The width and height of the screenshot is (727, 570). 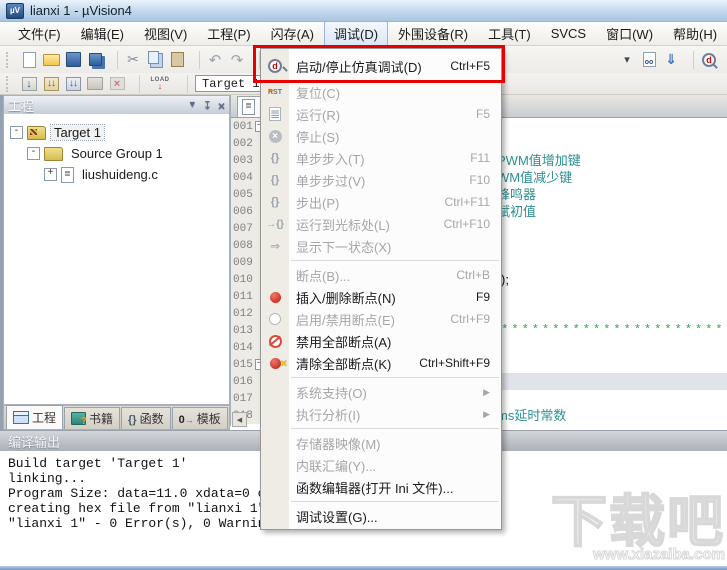 I want to click on menu-separator, so click(x=395, y=428).